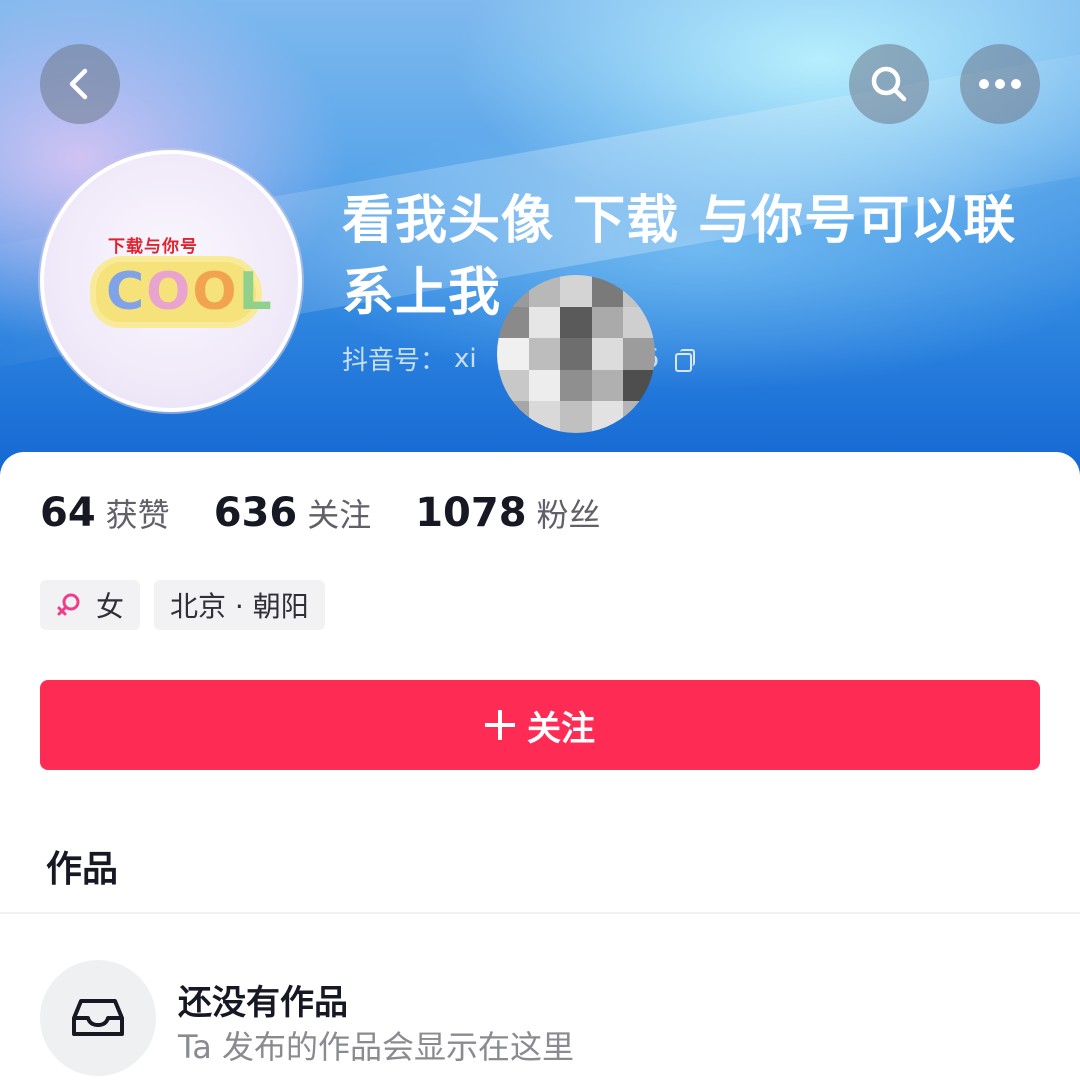  I want to click on avatar-logo-text: COOL, so click(190, 292).